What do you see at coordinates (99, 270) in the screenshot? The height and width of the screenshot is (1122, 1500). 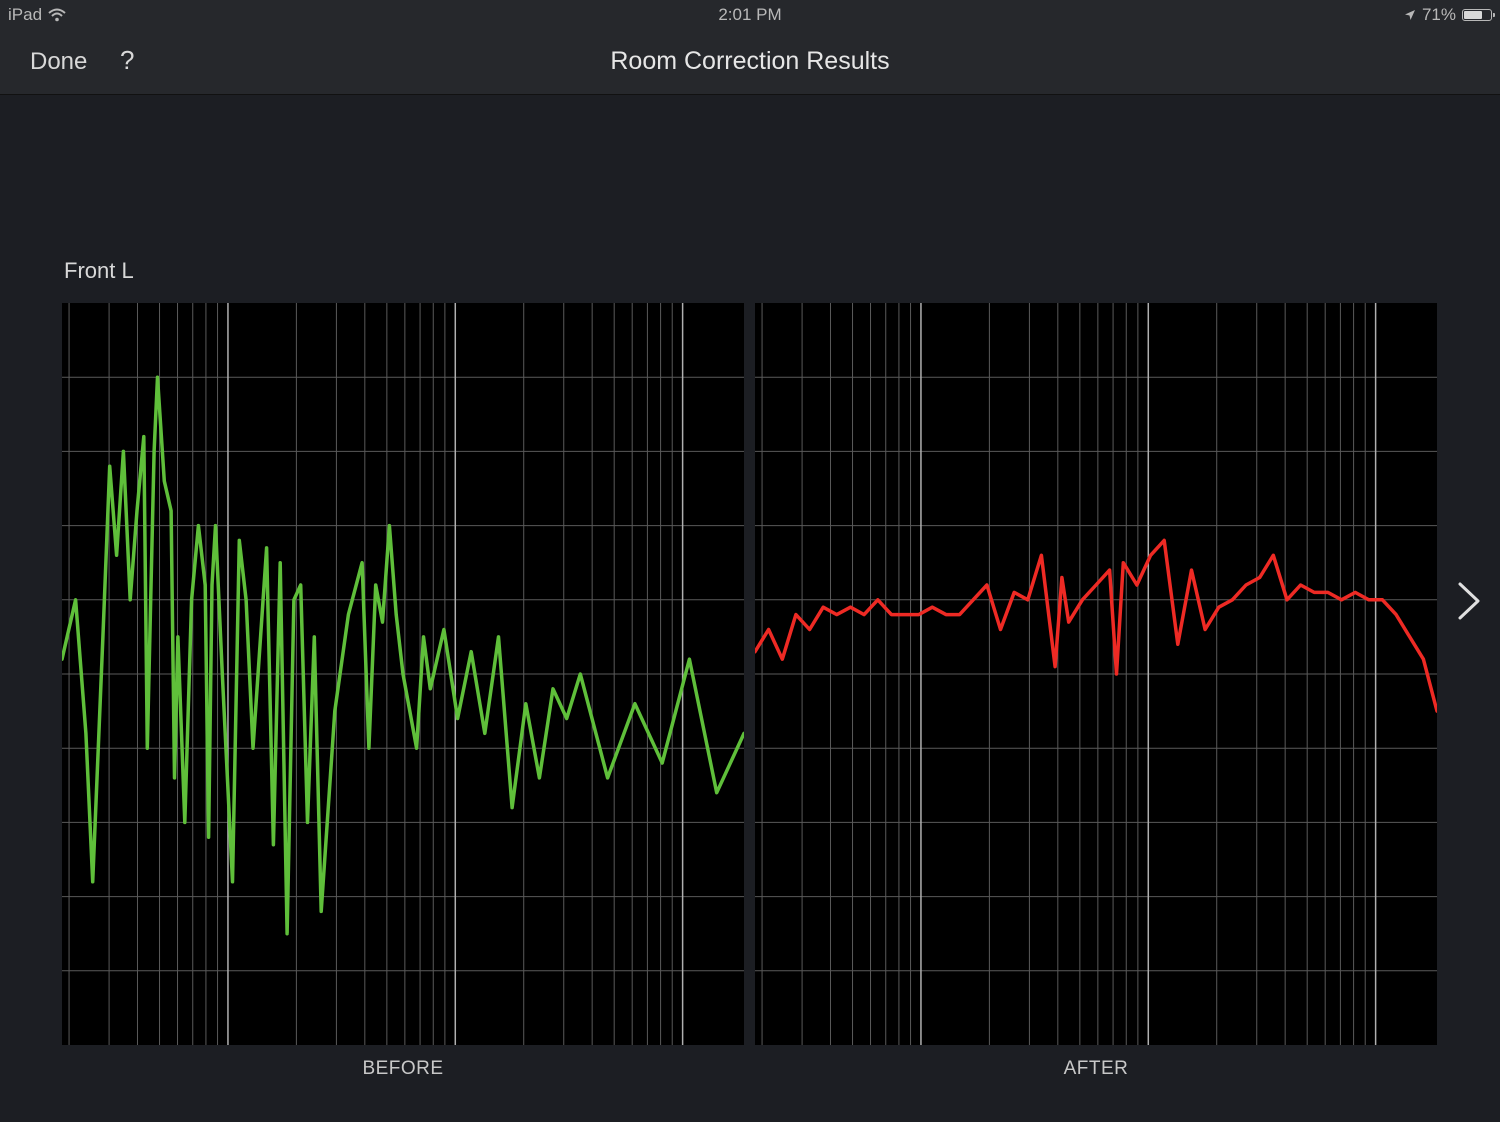 I see `speaker-label: Front L` at bounding box center [99, 270].